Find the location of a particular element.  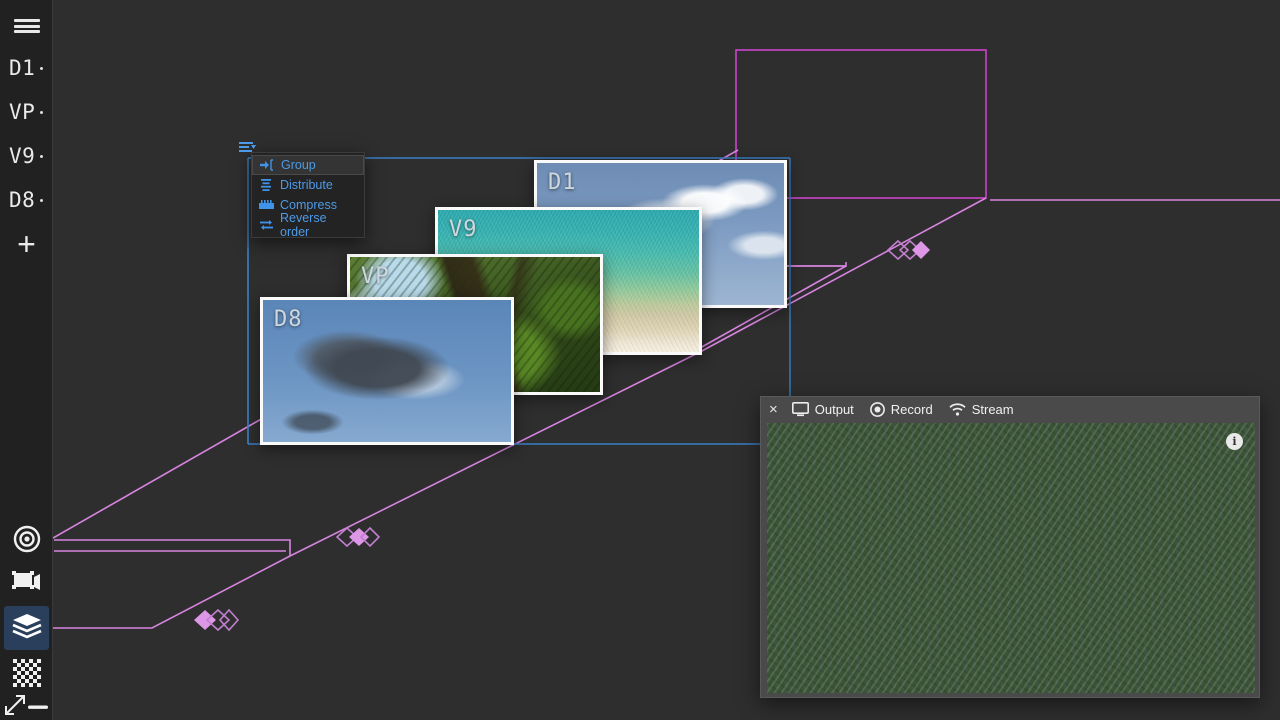

sidebar-item-label: VP is located at coordinates (22, 112).